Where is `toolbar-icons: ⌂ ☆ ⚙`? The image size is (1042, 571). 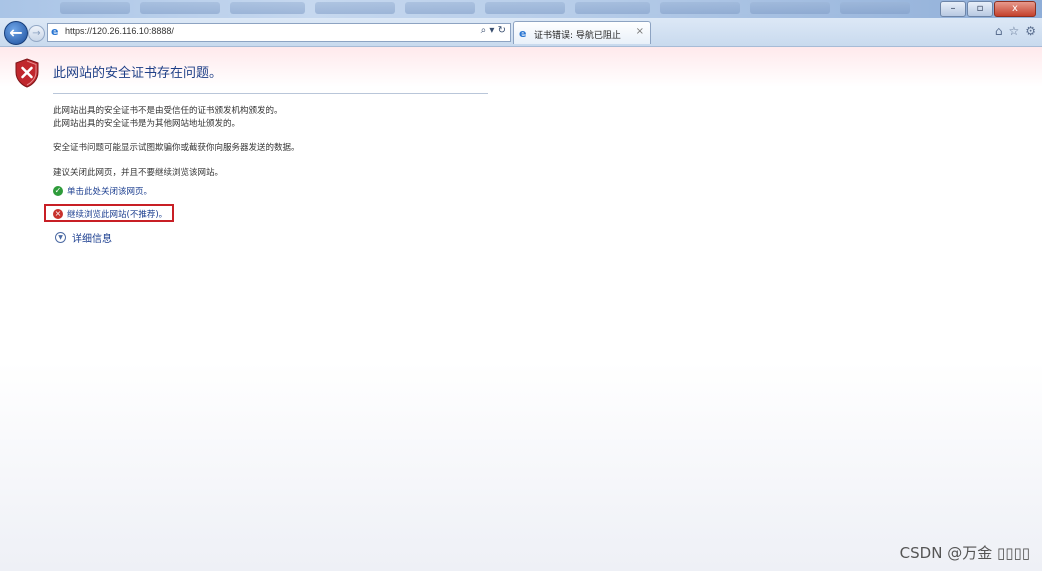
toolbar-icons: ⌂ ☆ ⚙ is located at coordinates (1015, 31).